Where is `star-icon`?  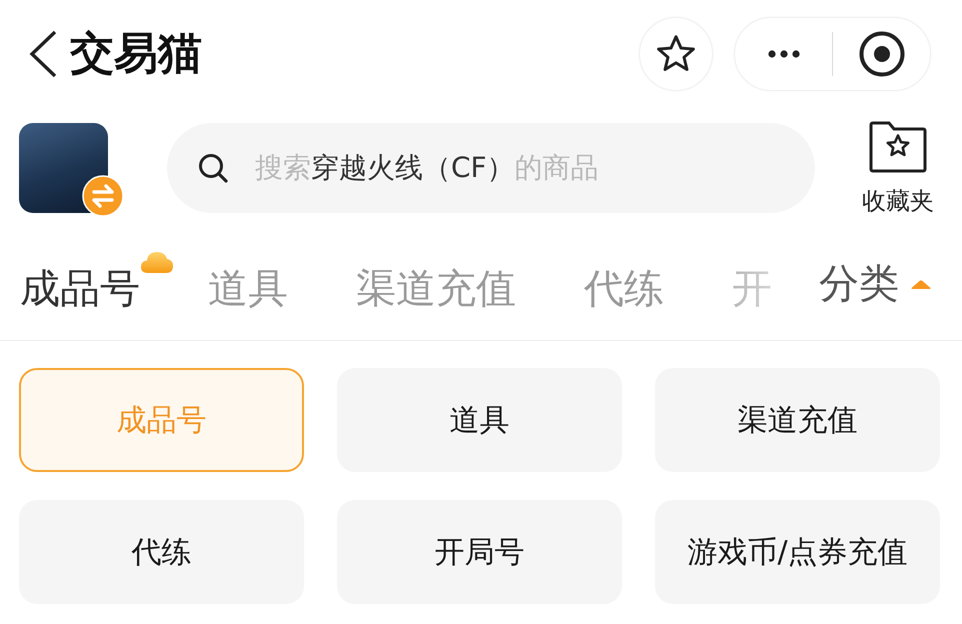 star-icon is located at coordinates (676, 54).